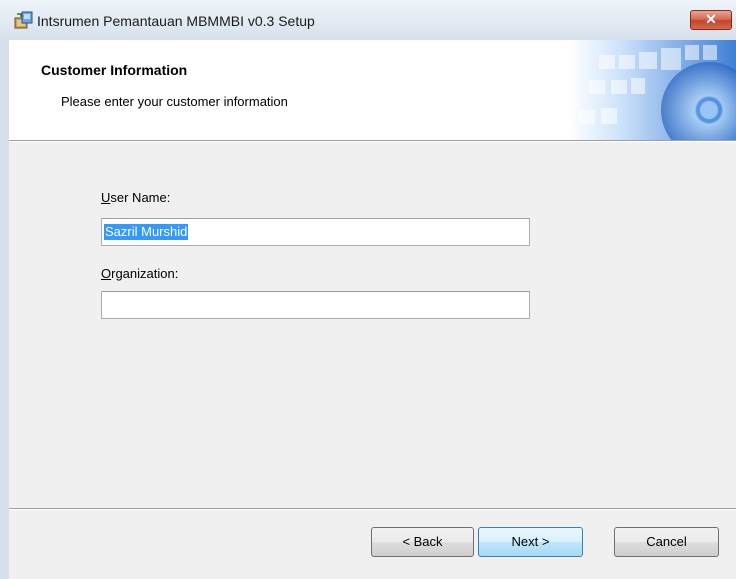  I want to click on installer-icon, so click(24, 20).